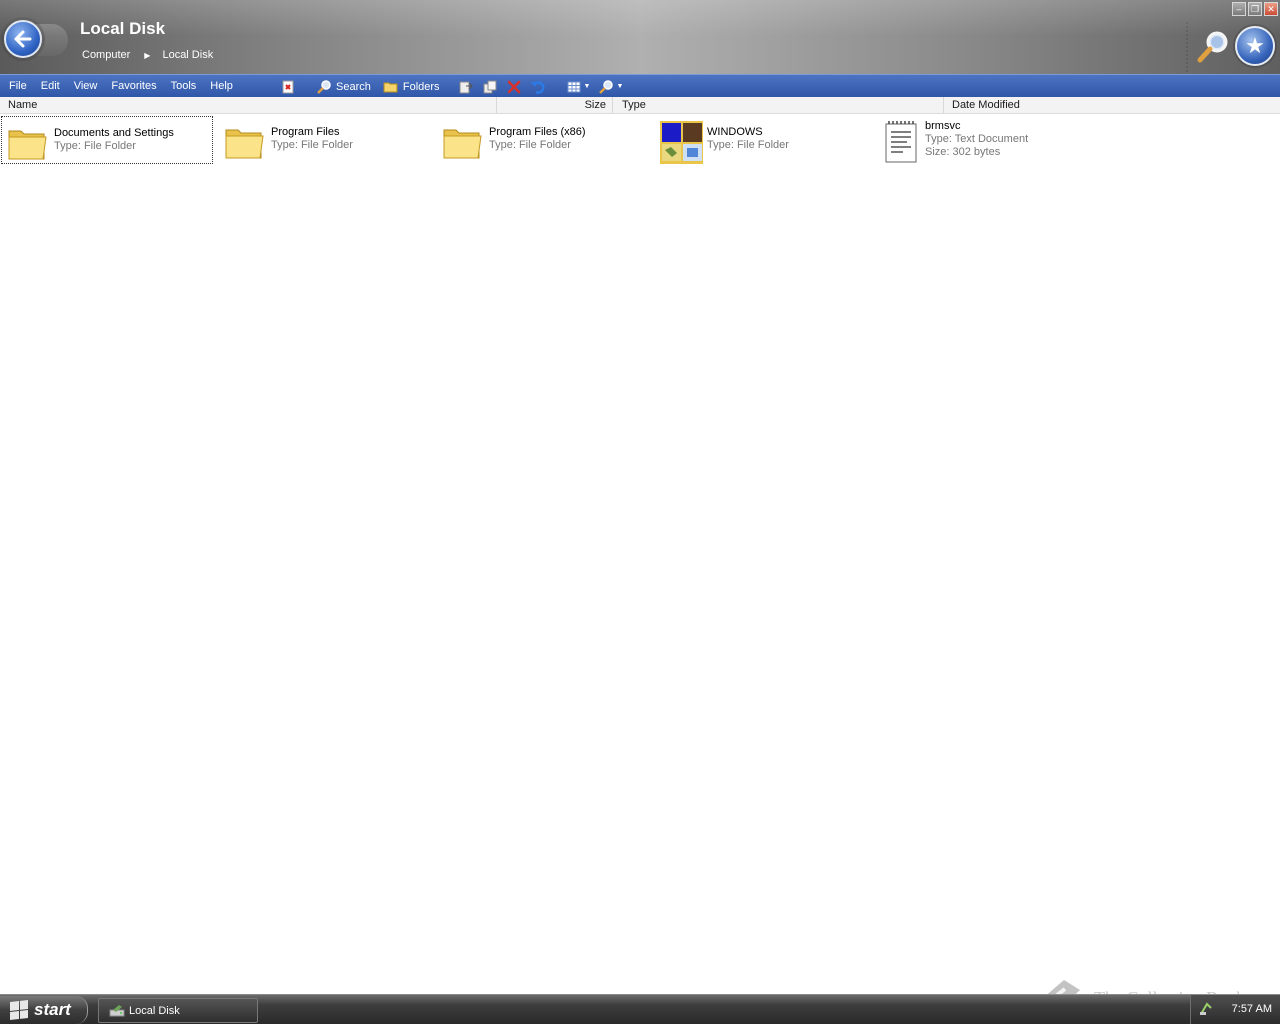 This screenshot has width=1280, height=1024. Describe the element at coordinates (324, 86) in the screenshot. I see `search-icon` at that location.